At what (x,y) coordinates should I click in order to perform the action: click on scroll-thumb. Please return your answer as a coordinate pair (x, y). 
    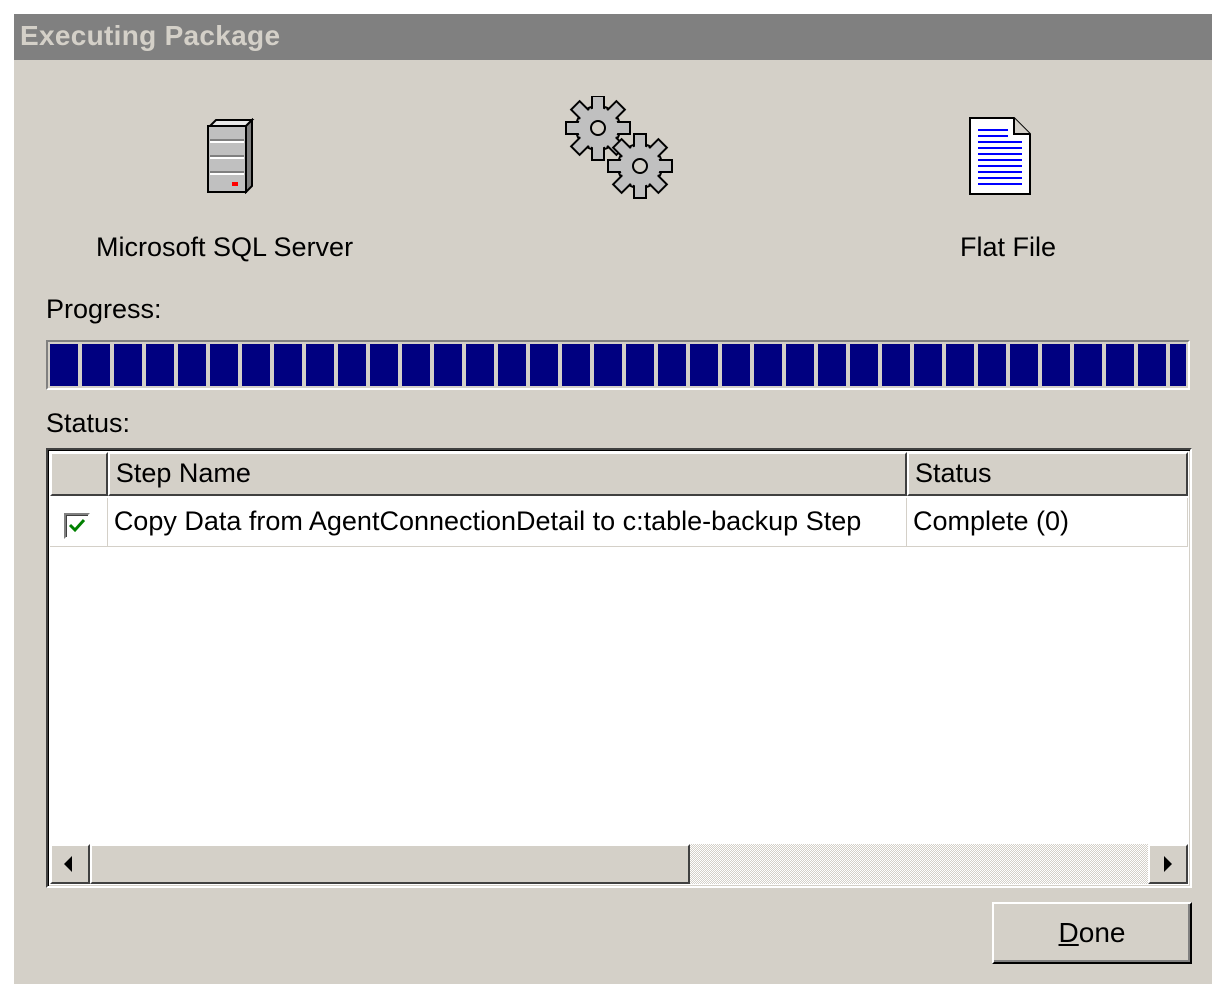
    Looking at the image, I should click on (390, 864).